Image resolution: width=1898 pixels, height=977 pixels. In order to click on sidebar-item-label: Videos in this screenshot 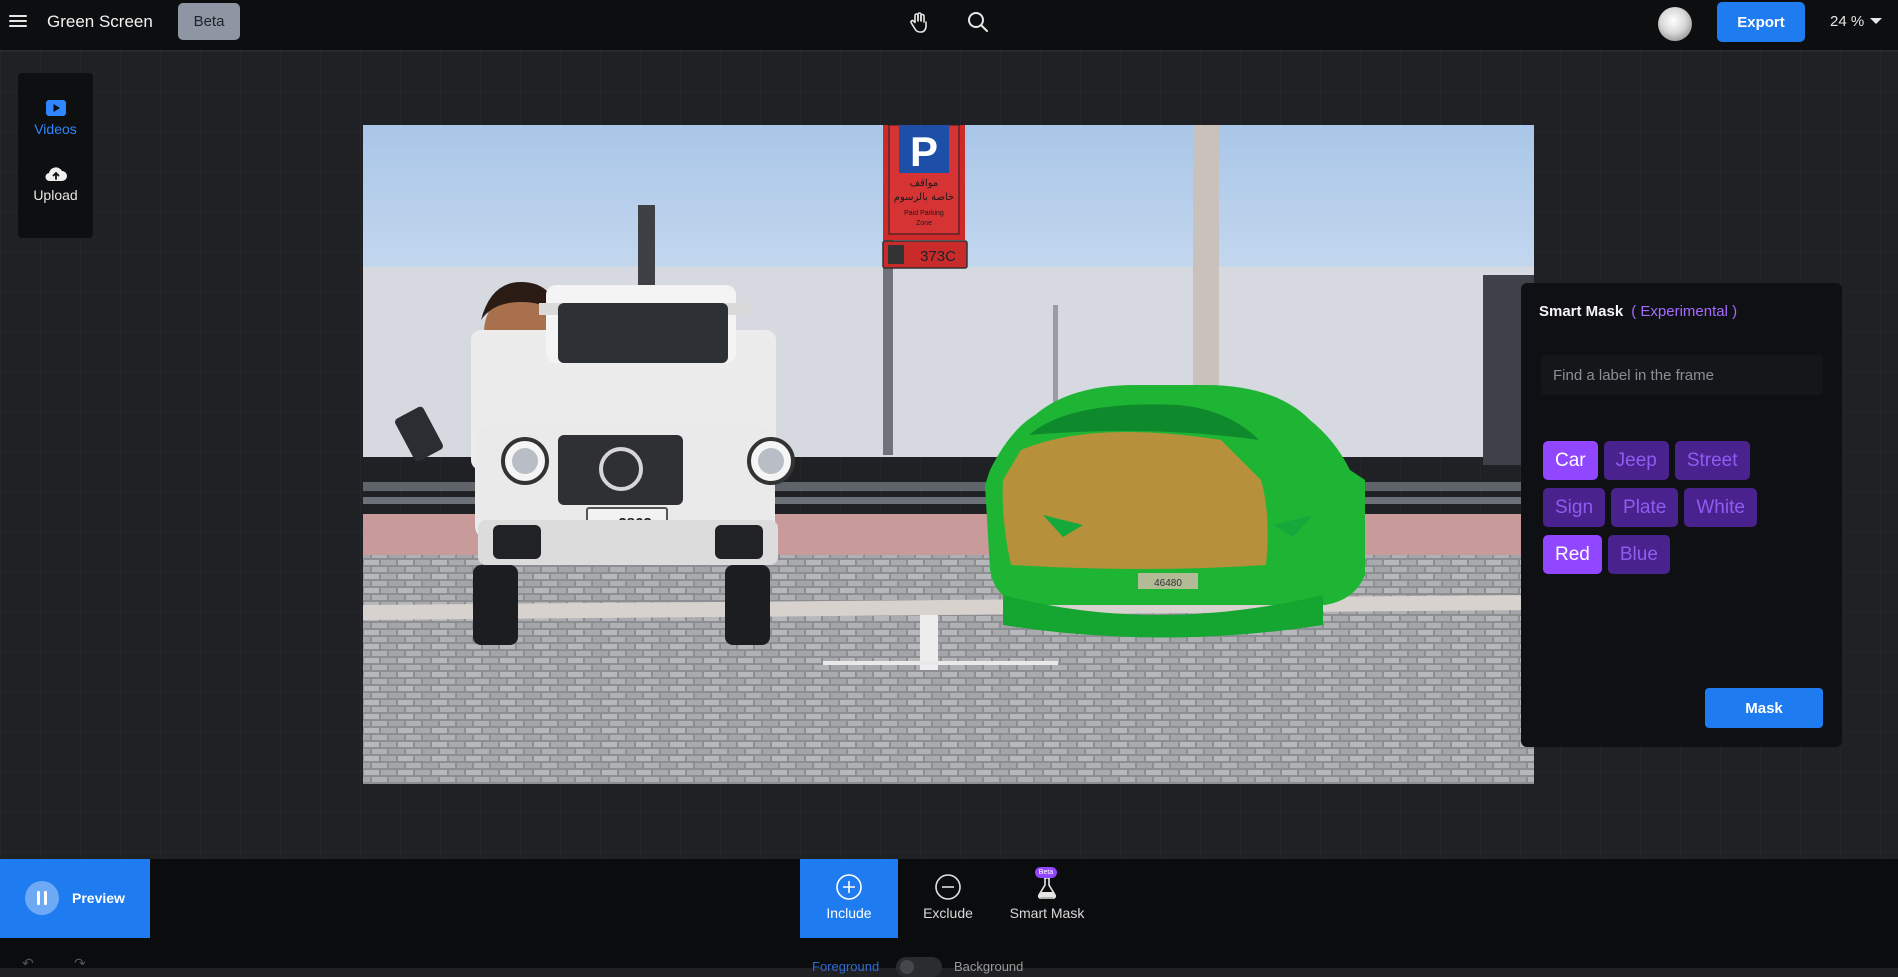, I will do `click(55, 129)`.